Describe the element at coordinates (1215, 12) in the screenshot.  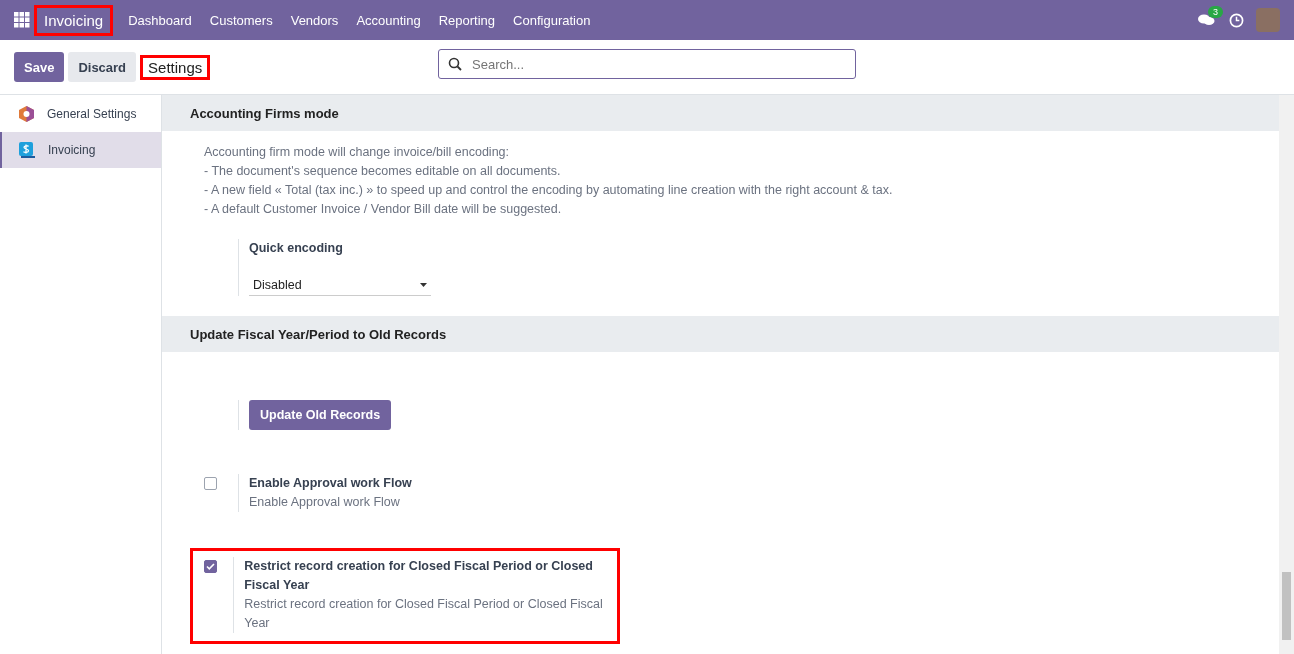
I see `message-count-badge: 3` at that location.